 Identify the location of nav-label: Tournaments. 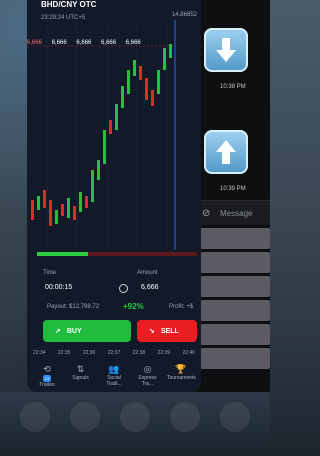
(181, 378).